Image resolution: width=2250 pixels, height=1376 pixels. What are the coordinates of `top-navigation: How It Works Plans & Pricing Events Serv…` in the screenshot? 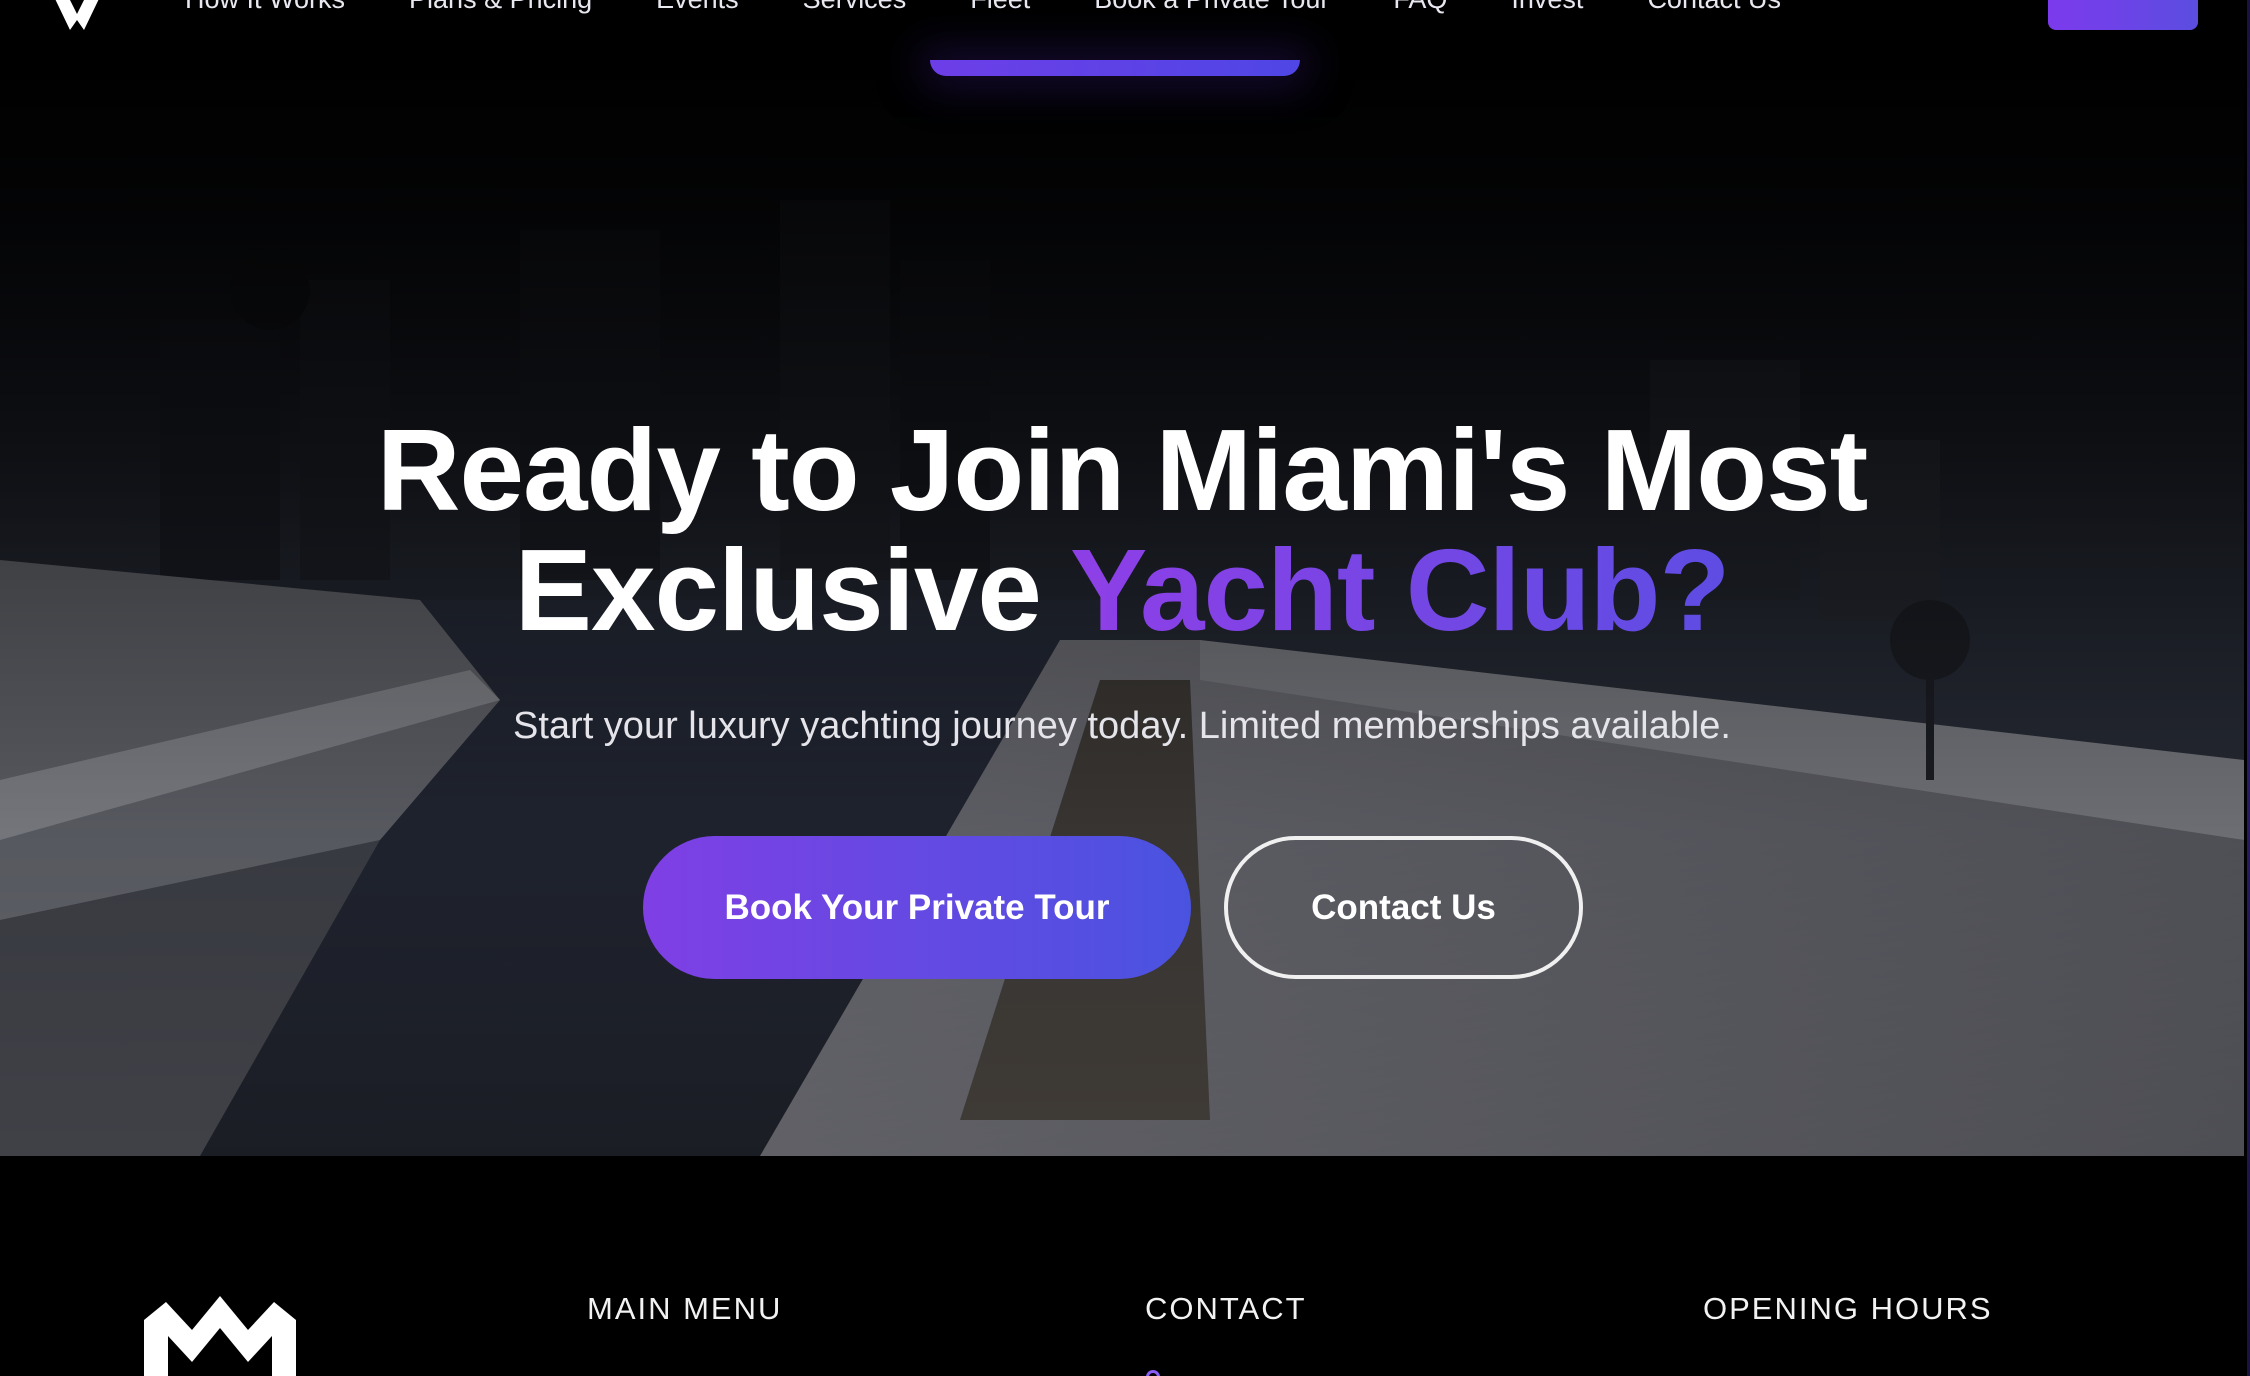 It's located at (1125, 40).